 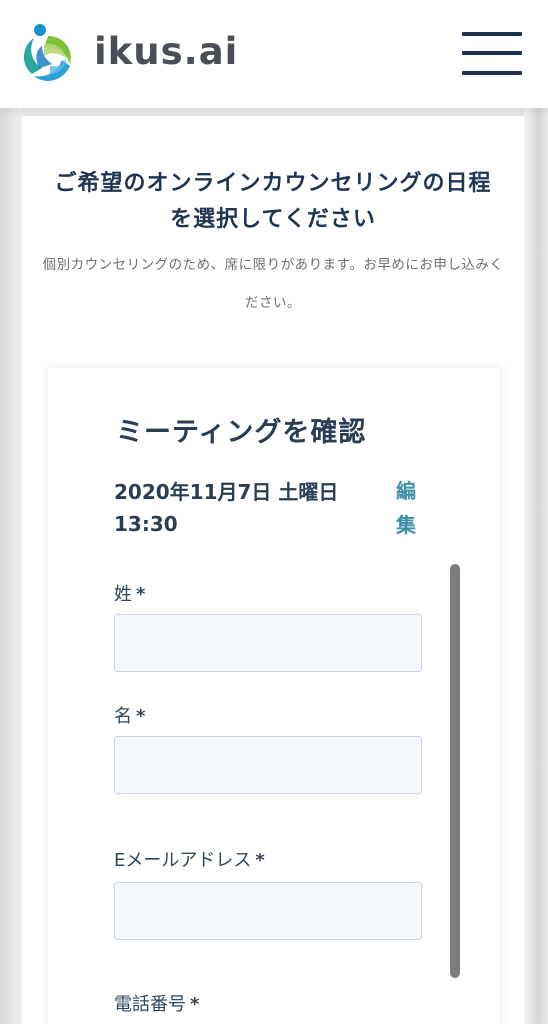 I want to click on phone-label: 電話番号 *, so click(x=156, y=1003).